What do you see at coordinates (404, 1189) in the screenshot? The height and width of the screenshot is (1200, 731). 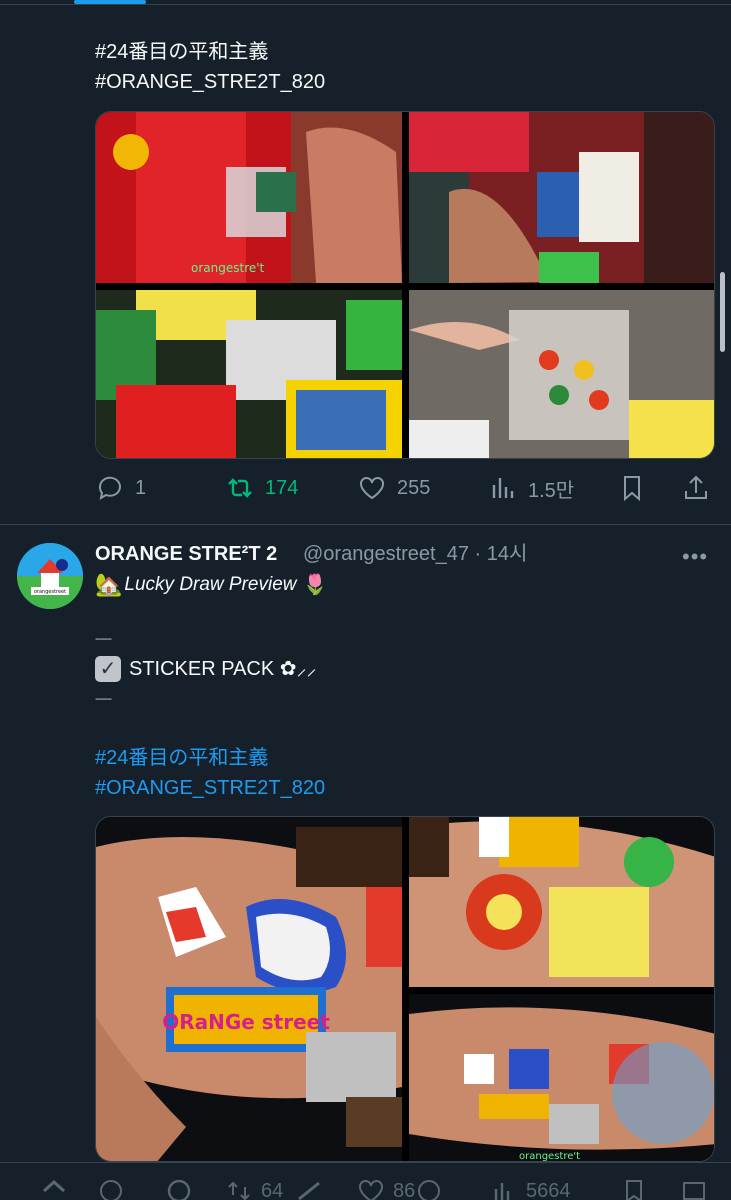 I see `bottom-like-count: 86` at bounding box center [404, 1189].